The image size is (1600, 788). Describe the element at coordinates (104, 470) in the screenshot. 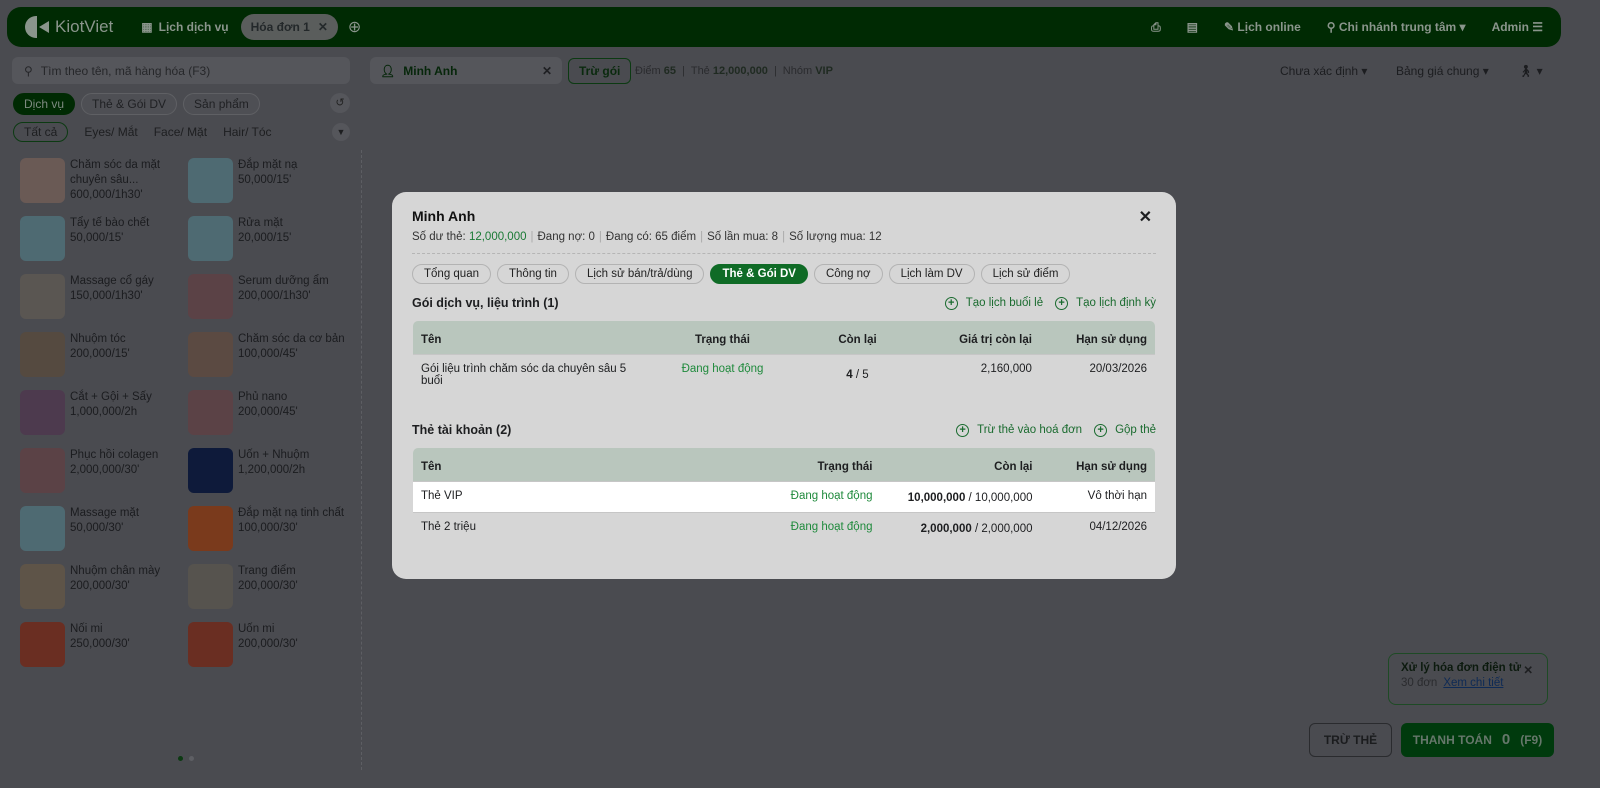

I see `product-item: Phục hồi colagen 2,000,000/30'` at that location.